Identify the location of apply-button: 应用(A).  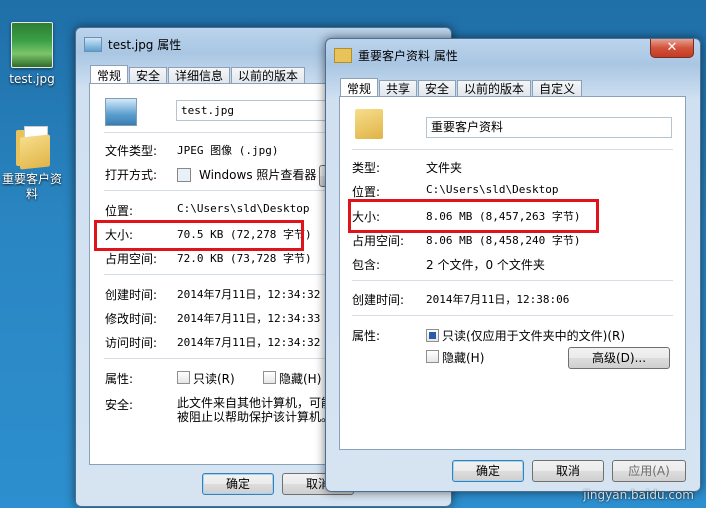
(649, 471).